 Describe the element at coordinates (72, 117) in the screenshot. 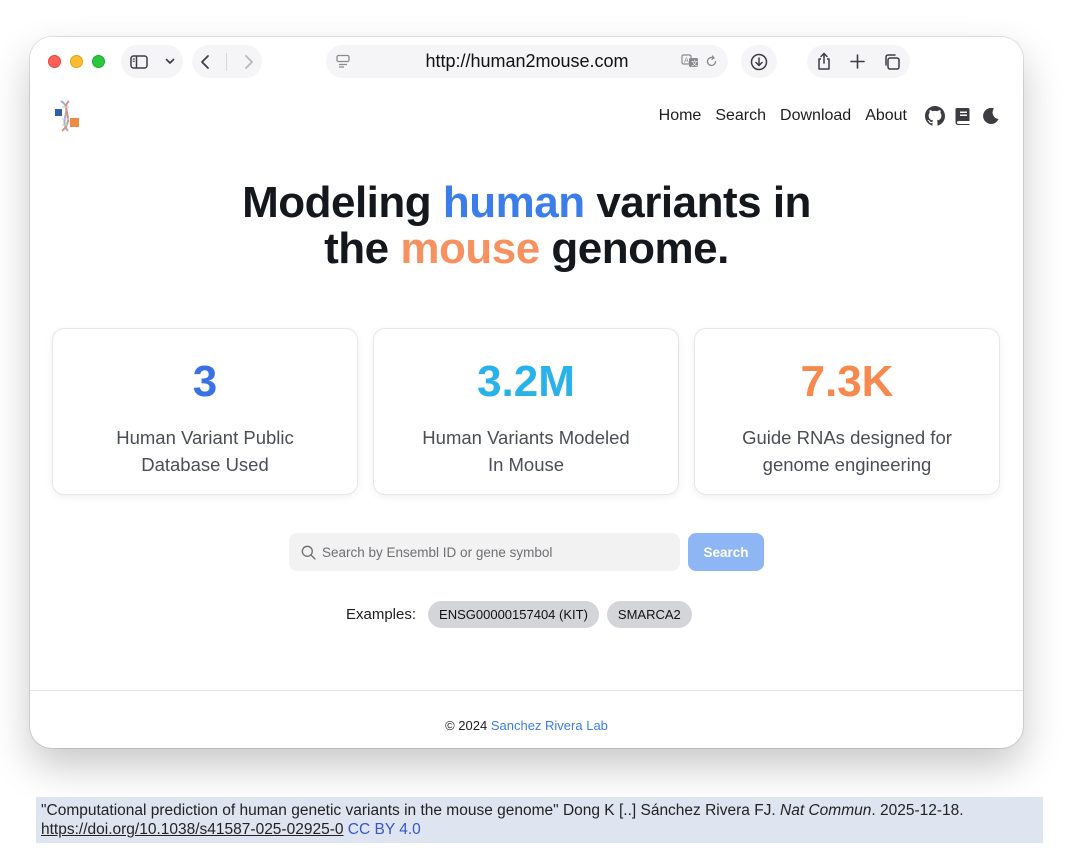

I see `site-logo` at that location.